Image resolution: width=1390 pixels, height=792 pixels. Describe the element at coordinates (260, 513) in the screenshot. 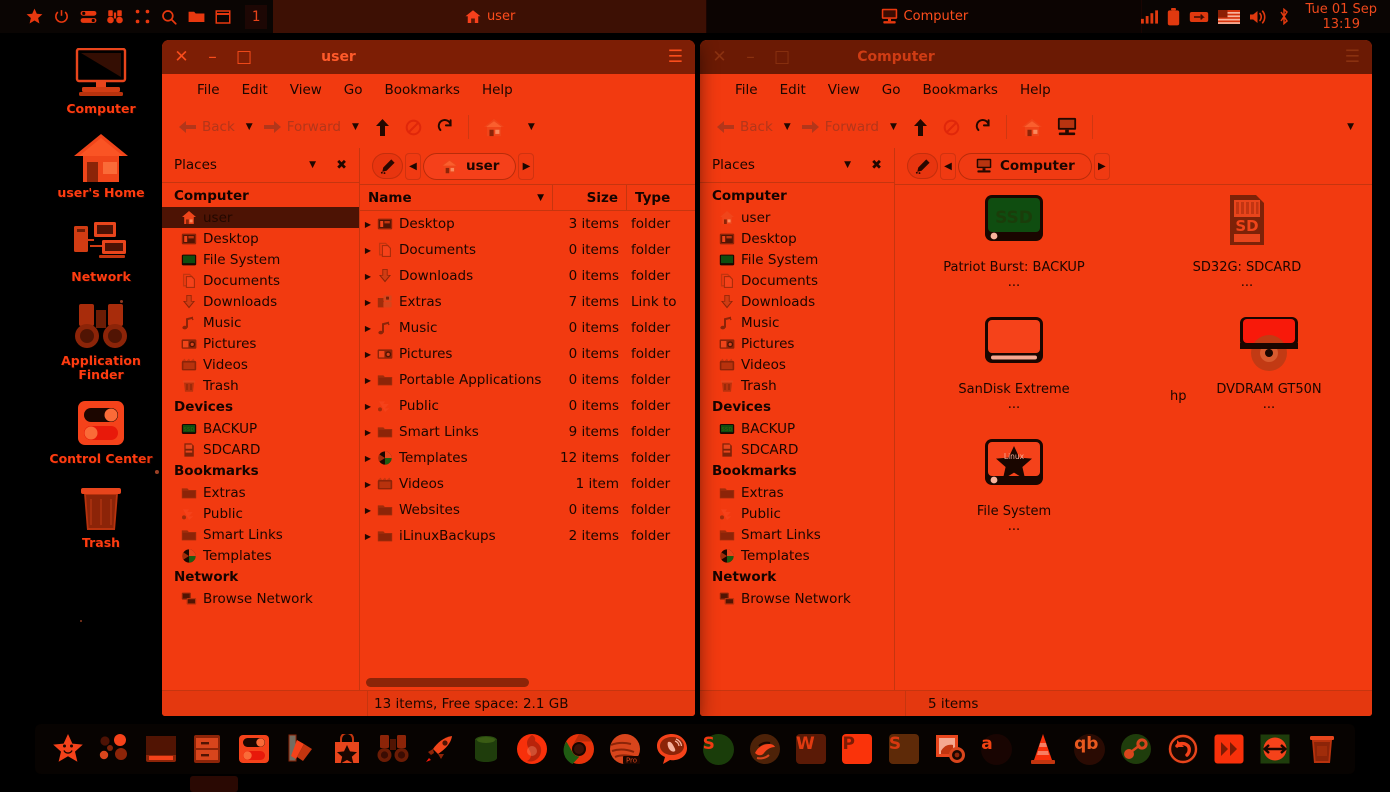

I see `sidebar-item-public: Public` at that location.